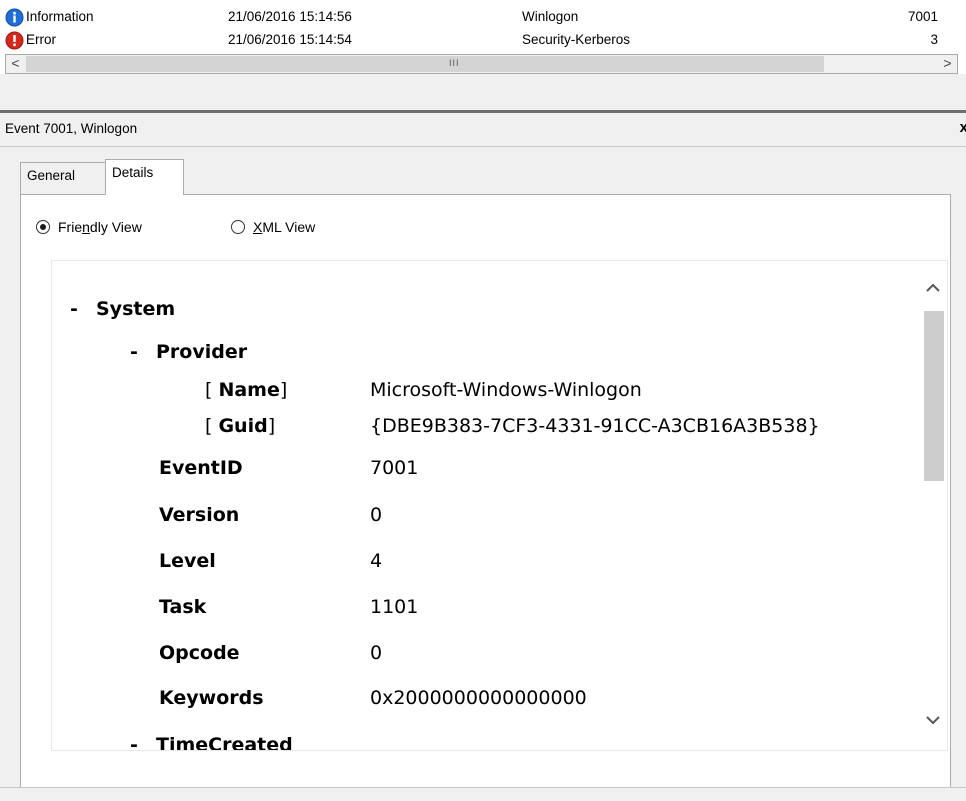 This screenshot has height=801, width=966. Describe the element at coordinates (290, 39) in the screenshot. I see `event-date: 21/06/2016 15:14:54` at that location.